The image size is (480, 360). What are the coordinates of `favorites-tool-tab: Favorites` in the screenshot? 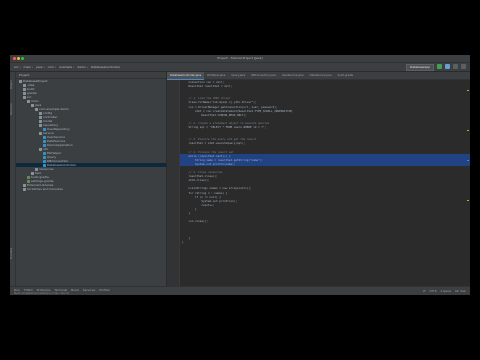 It's located at (12, 253).